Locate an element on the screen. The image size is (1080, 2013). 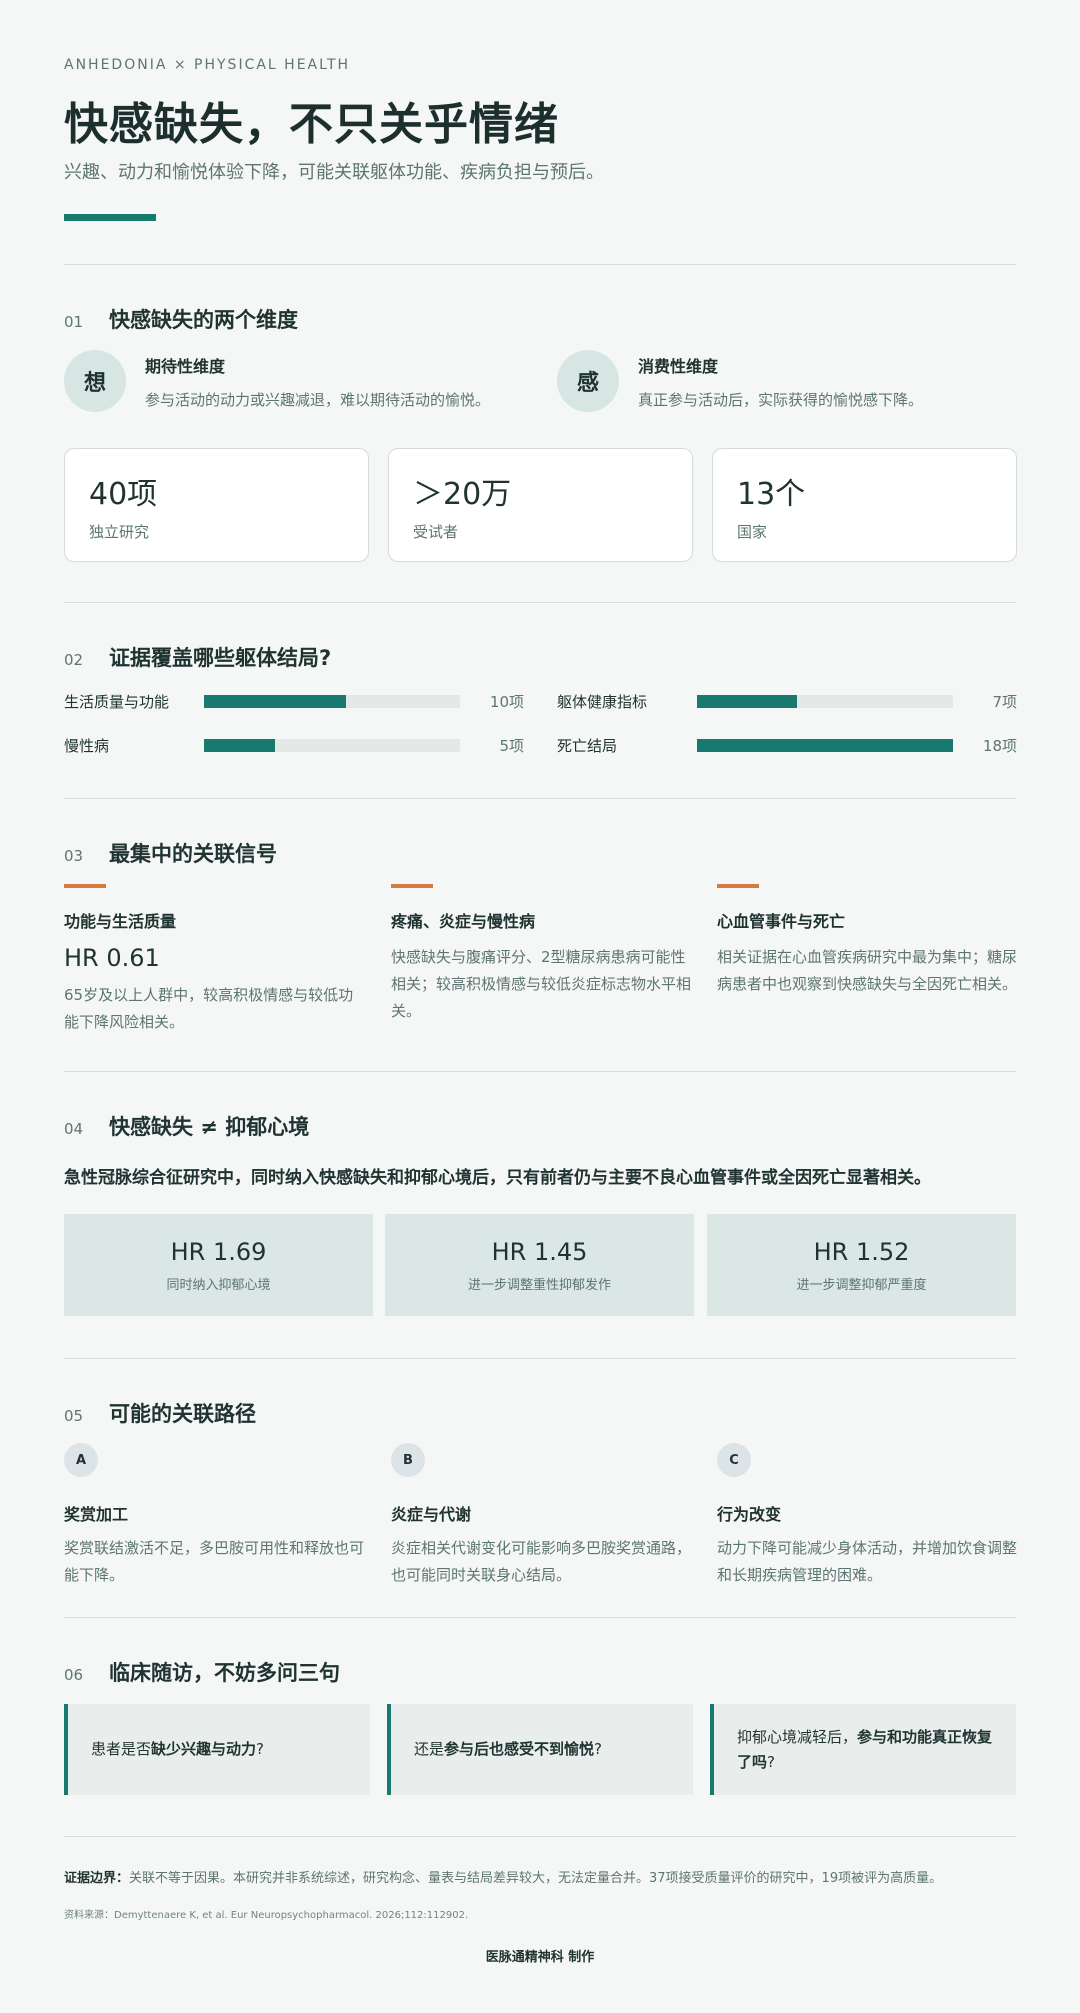
hr-value: HR 1.69 is located at coordinates (218, 1252).